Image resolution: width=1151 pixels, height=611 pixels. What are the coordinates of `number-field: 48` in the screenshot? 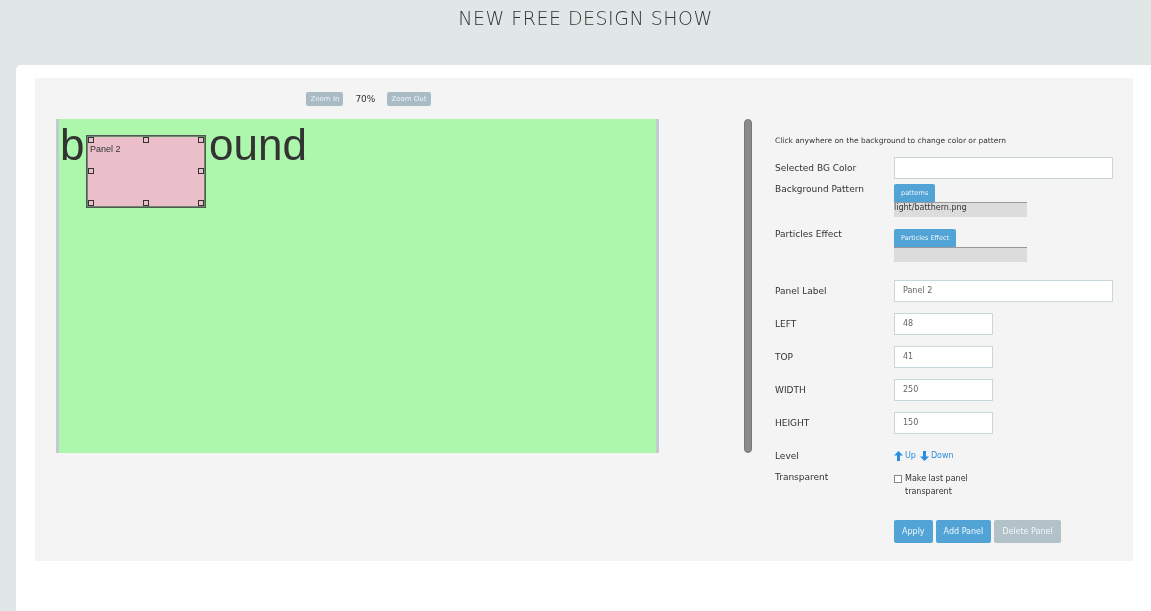 It's located at (943, 323).